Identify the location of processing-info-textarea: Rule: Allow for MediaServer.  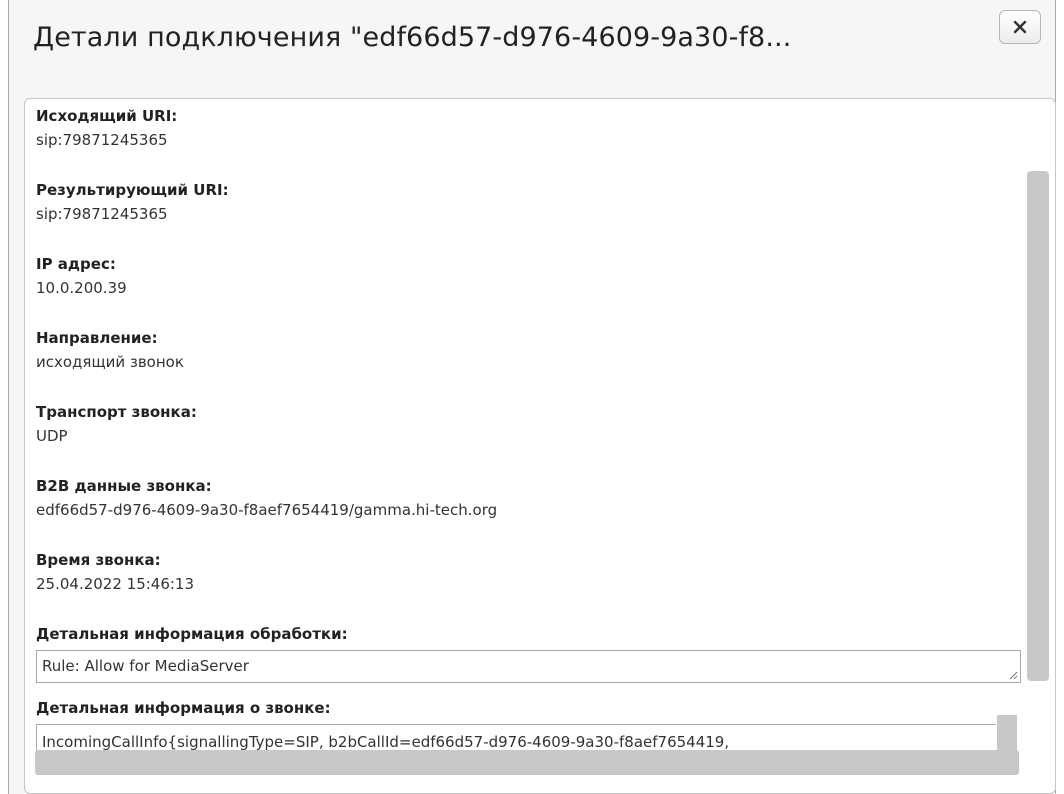
(528, 666).